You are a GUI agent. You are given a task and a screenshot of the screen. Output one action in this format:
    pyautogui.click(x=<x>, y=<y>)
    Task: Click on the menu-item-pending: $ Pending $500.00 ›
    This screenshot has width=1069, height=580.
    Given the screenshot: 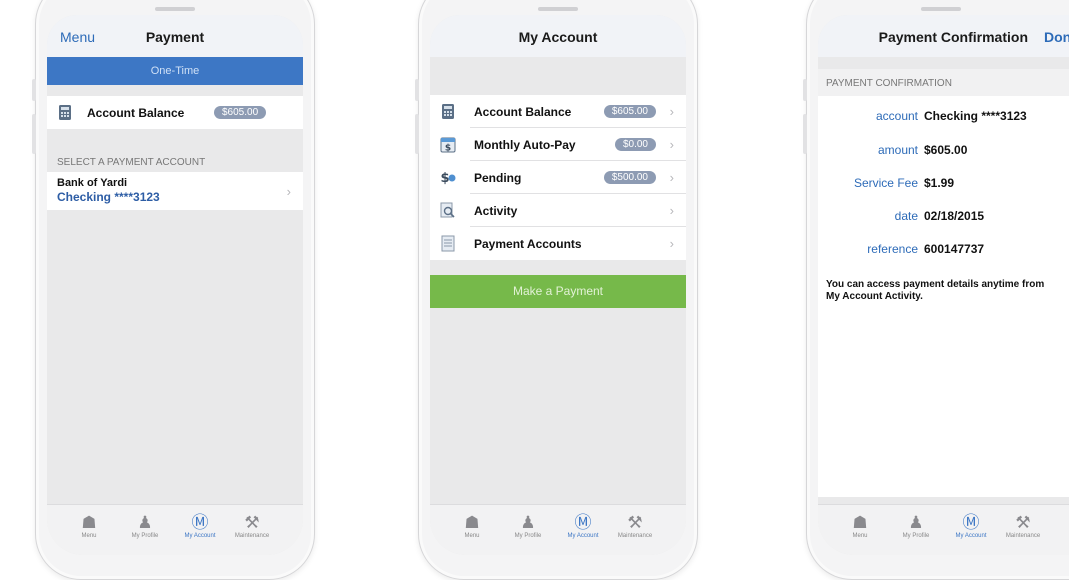 What is the action you would take?
    pyautogui.click(x=558, y=177)
    